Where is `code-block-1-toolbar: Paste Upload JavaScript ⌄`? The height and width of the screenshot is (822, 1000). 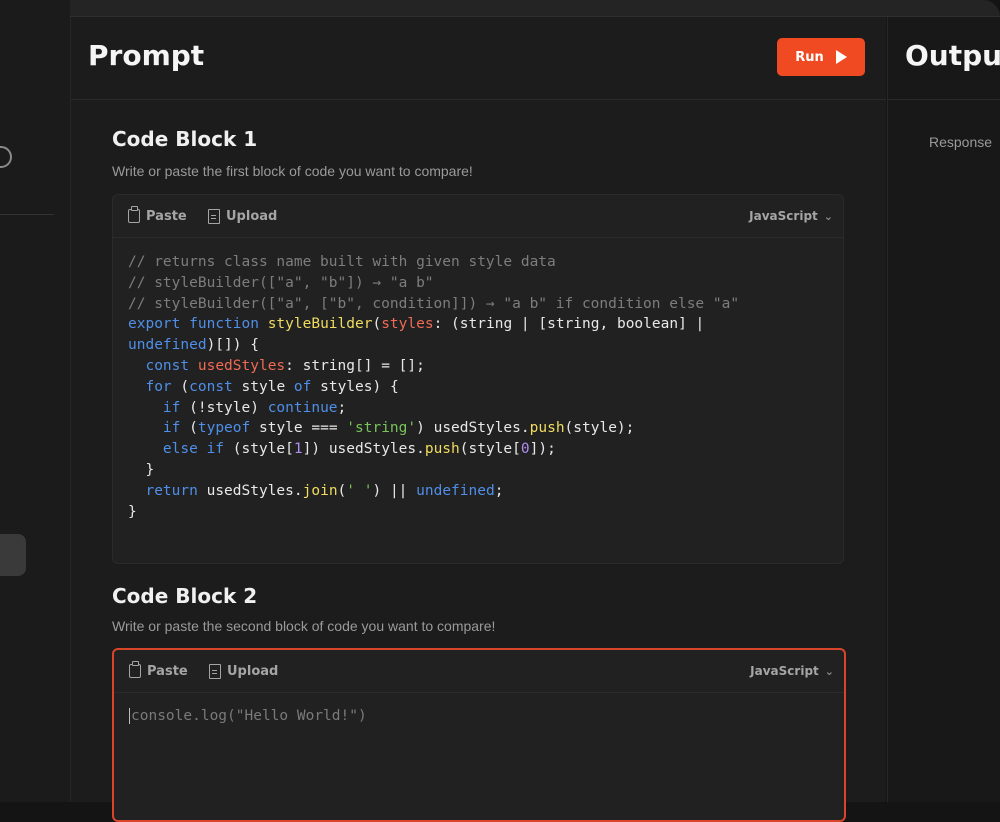 code-block-1-toolbar: Paste Upload JavaScript ⌄ is located at coordinates (478, 216).